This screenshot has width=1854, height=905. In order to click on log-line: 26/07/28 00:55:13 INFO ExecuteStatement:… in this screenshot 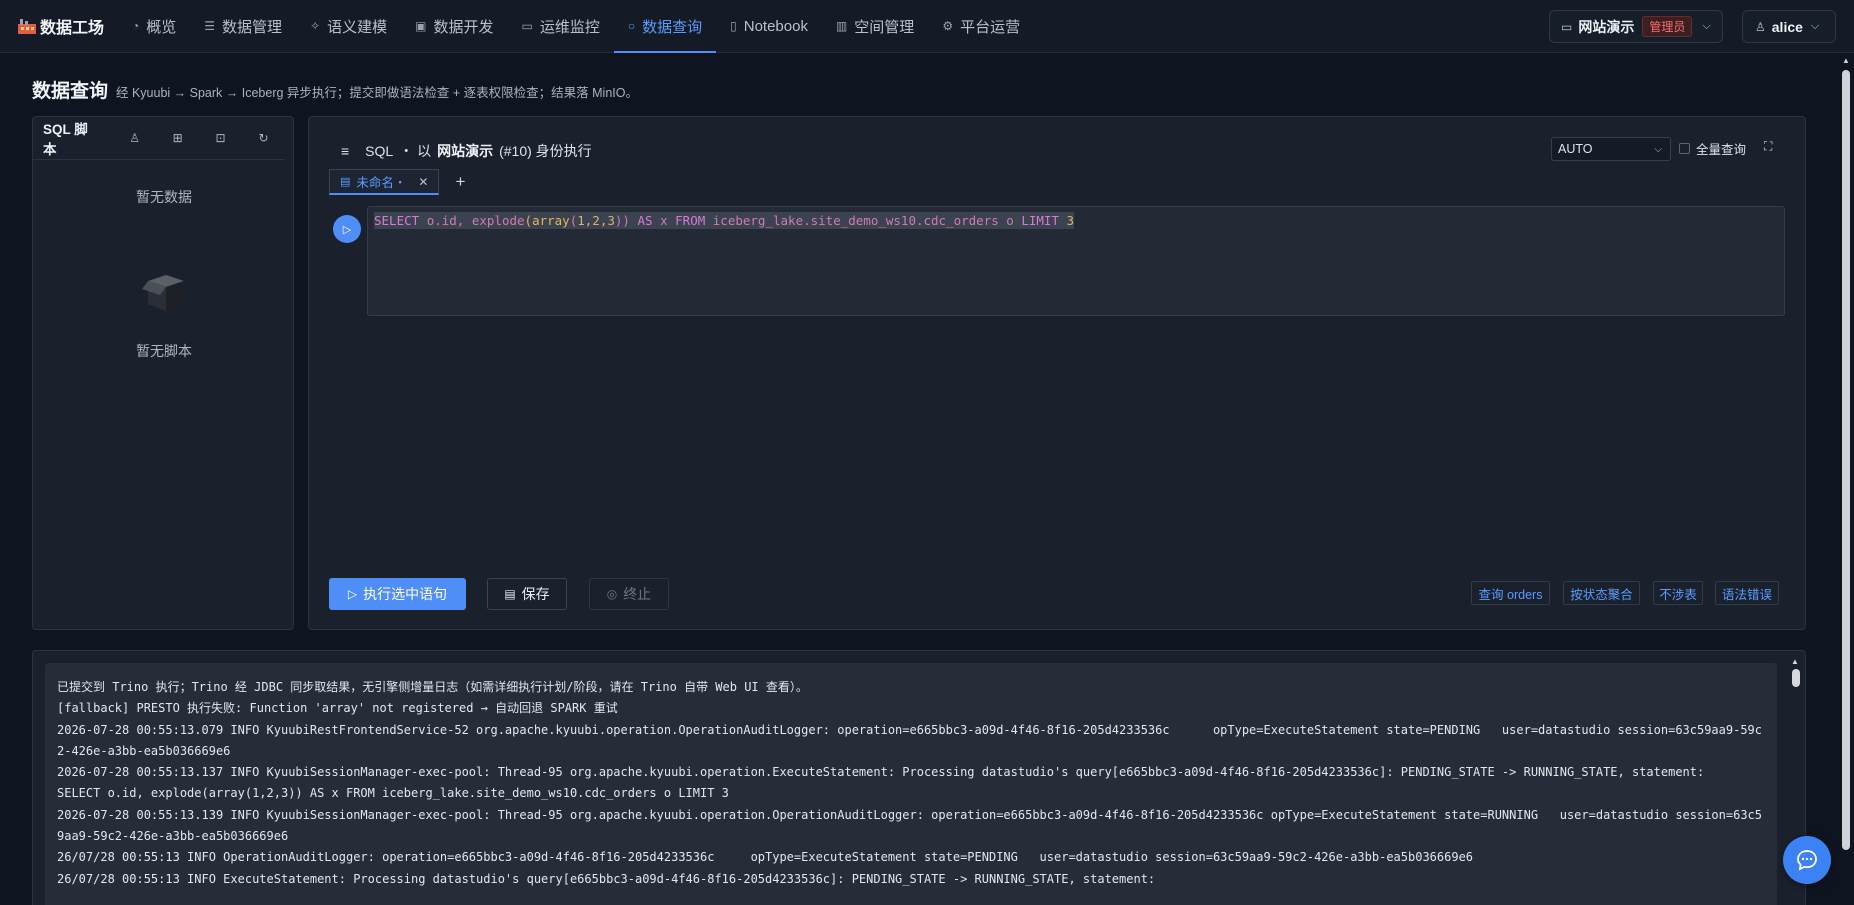, I will do `click(606, 878)`.